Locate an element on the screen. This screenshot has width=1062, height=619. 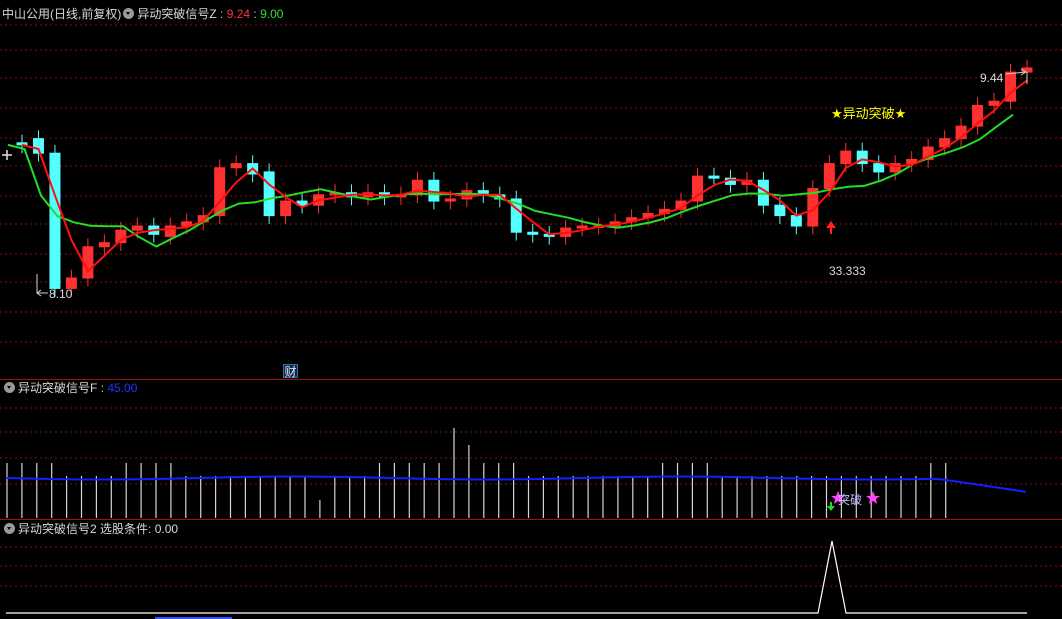
signal-value-label: 33.333 is located at coordinates (847, 271).